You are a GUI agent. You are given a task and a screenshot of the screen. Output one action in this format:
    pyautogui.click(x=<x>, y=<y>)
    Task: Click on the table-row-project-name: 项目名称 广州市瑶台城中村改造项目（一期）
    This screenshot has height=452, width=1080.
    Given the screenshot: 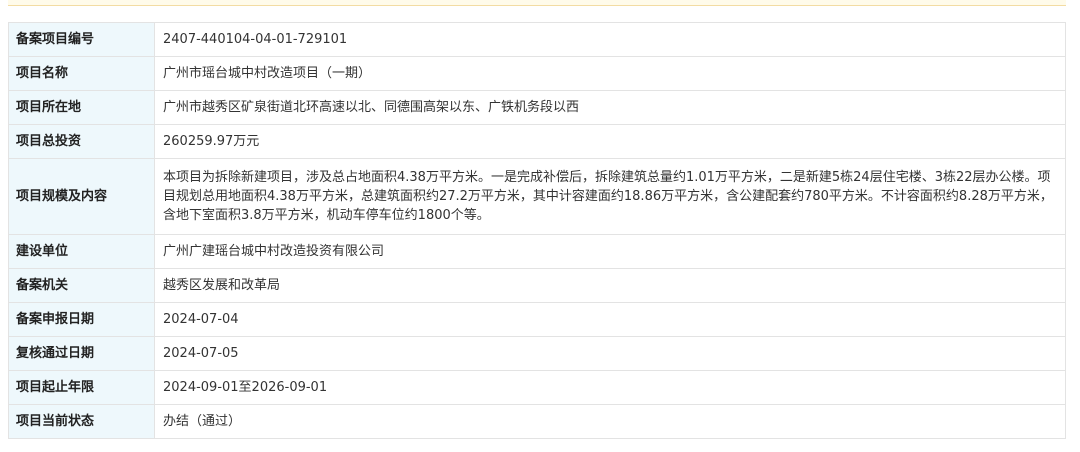 What is the action you would take?
    pyautogui.click(x=537, y=73)
    